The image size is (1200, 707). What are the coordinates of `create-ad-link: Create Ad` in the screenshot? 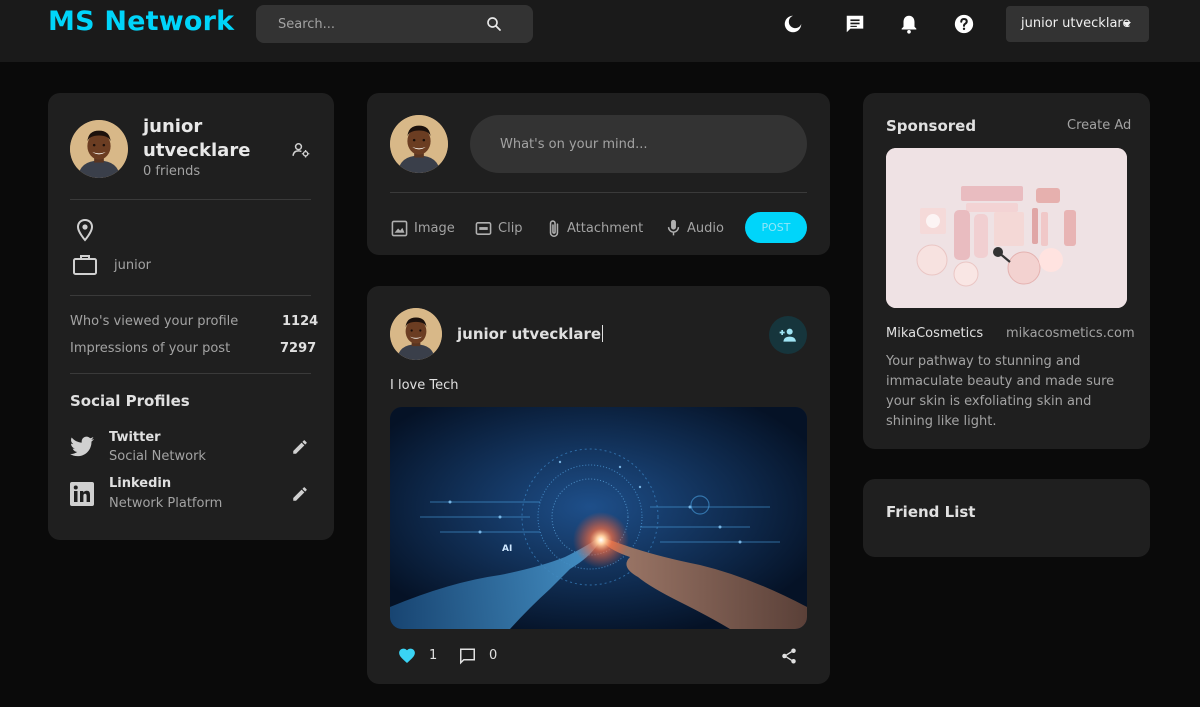 It's located at (1099, 125).